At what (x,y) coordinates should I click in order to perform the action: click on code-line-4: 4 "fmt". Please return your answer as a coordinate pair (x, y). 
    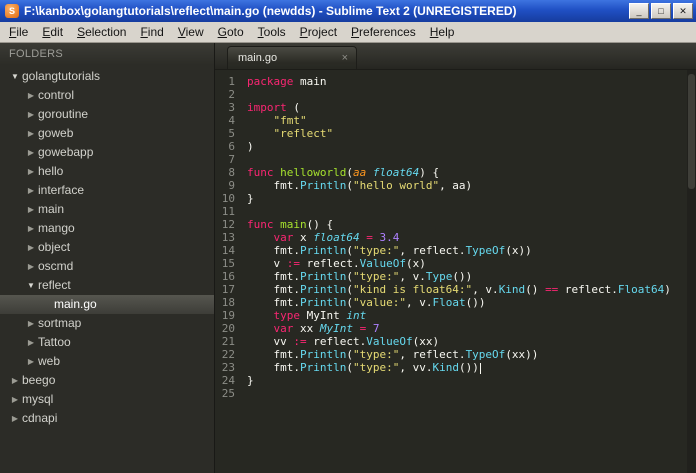
    Looking at the image, I should click on (455, 120).